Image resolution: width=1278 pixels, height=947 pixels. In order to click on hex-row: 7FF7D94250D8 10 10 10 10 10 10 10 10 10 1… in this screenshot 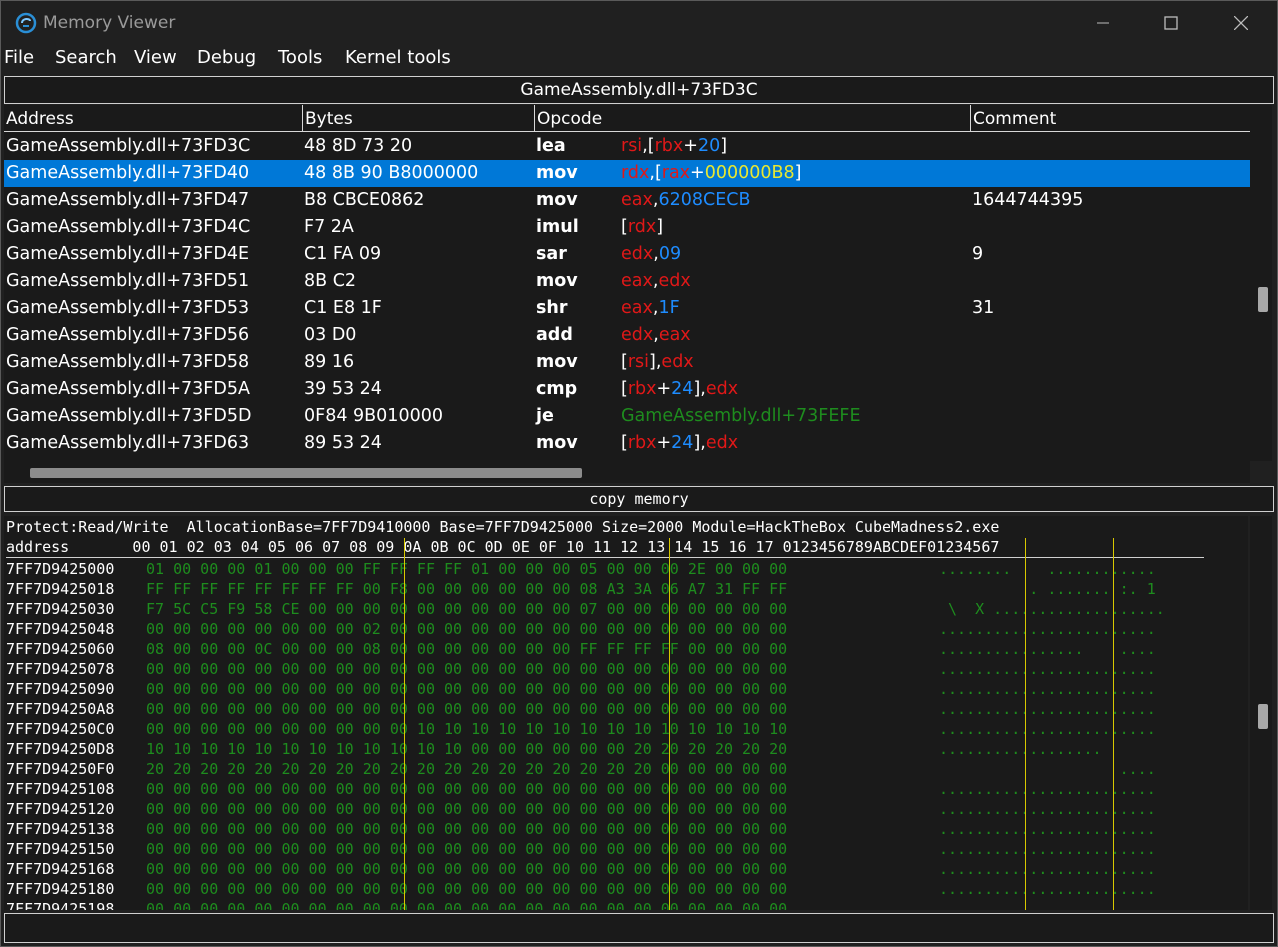, I will do `click(626, 750)`.